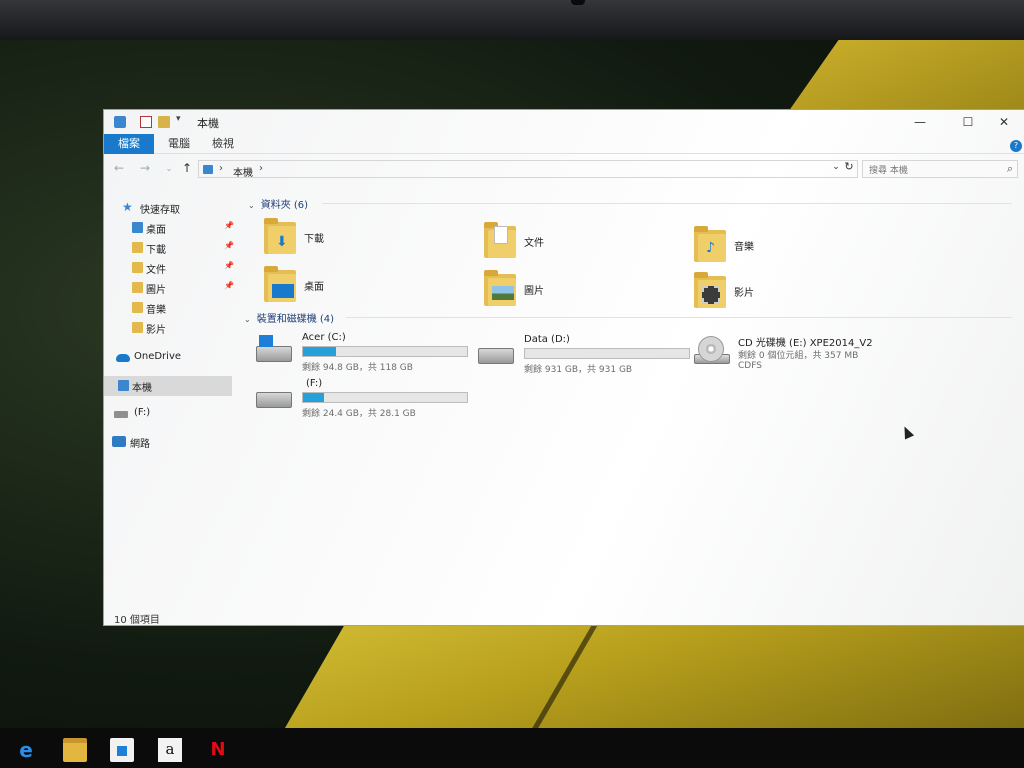 This screenshot has height=768, width=1024. Describe the element at coordinates (584, 290) in the screenshot. I see `folder-tile-pictures: 圖片` at that location.